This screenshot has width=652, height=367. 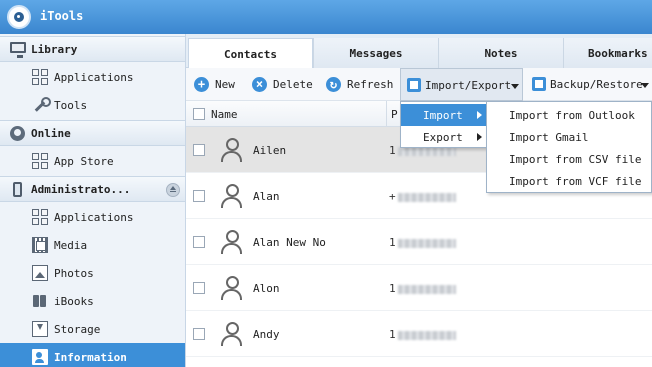 What do you see at coordinates (40, 357) in the screenshot?
I see `contact-card-icon` at bounding box center [40, 357].